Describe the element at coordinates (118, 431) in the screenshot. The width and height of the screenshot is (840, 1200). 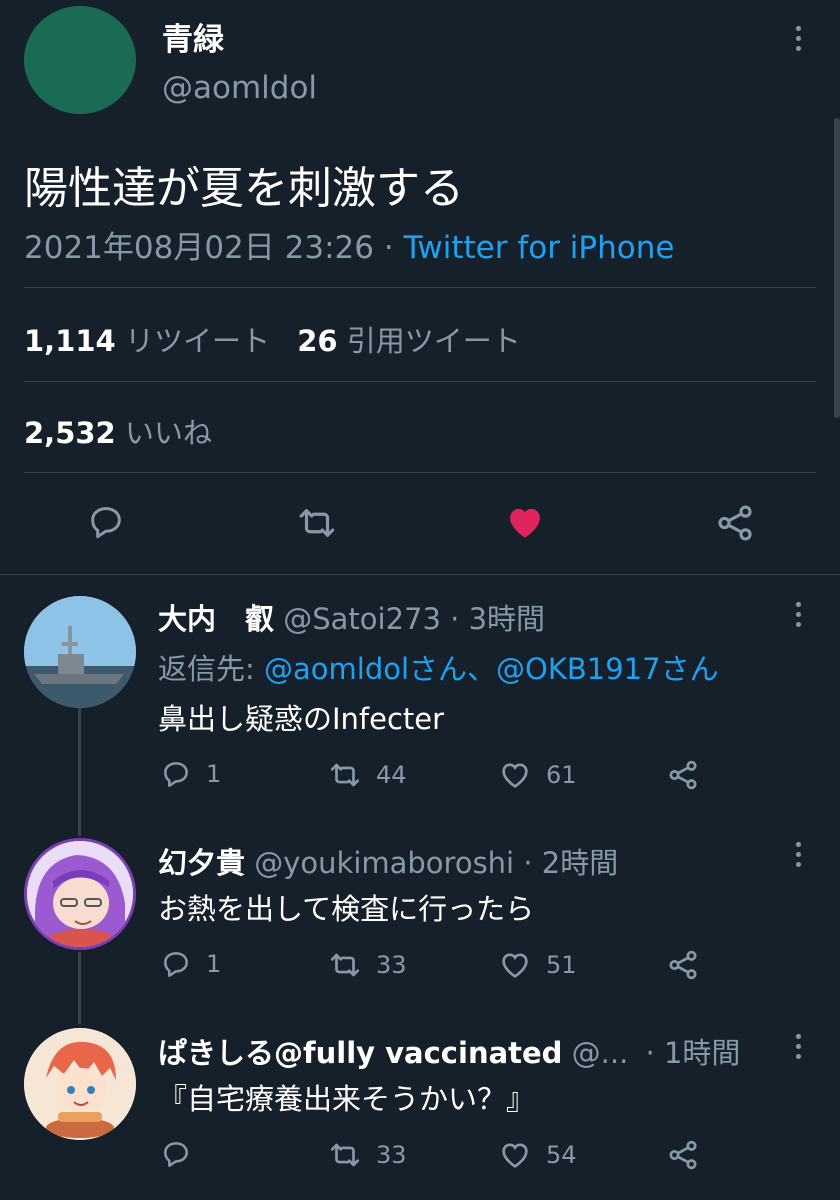
I see `like-stat: 2,532 いいね` at that location.